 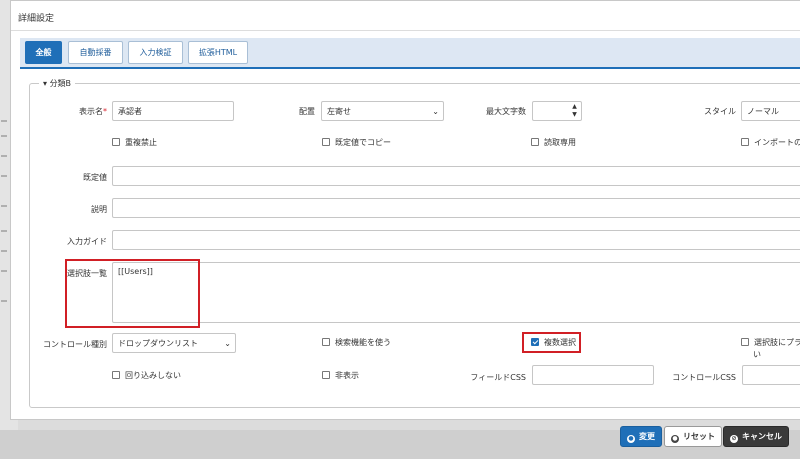 I want to click on section-label: 分類B, so click(x=60, y=83).